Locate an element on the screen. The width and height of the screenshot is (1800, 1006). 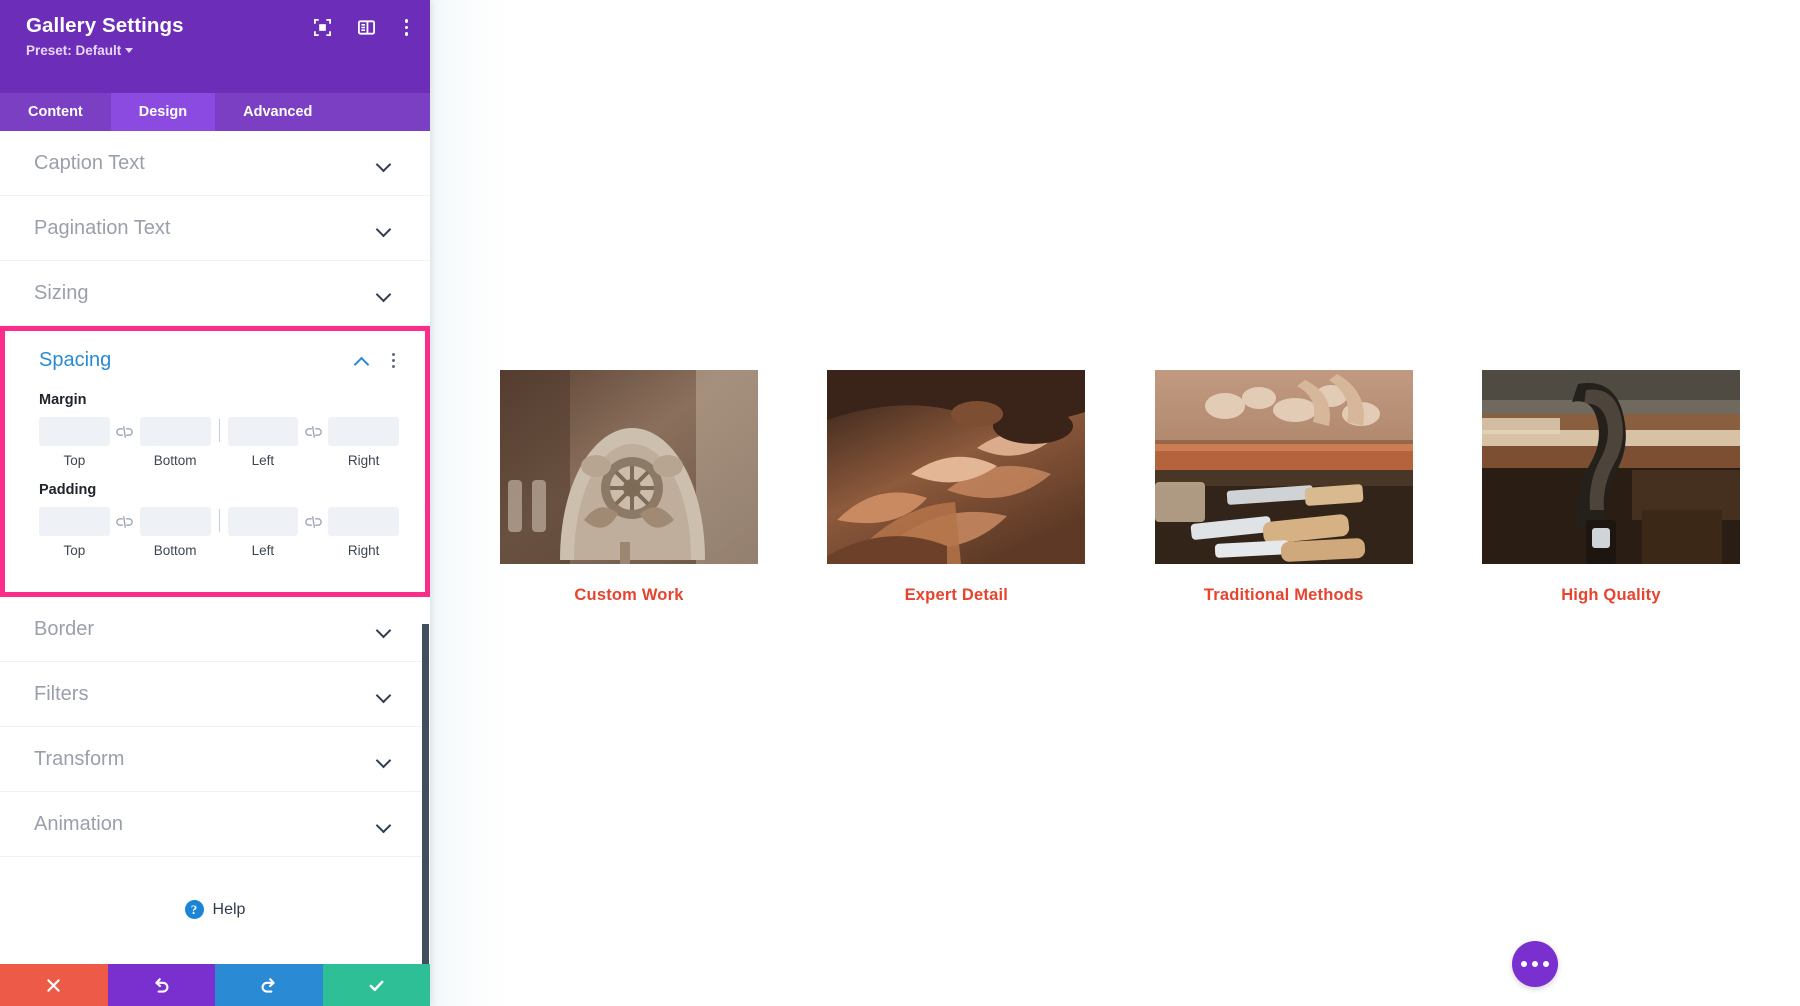
panel-scrollbar is located at coordinates (426, 547).